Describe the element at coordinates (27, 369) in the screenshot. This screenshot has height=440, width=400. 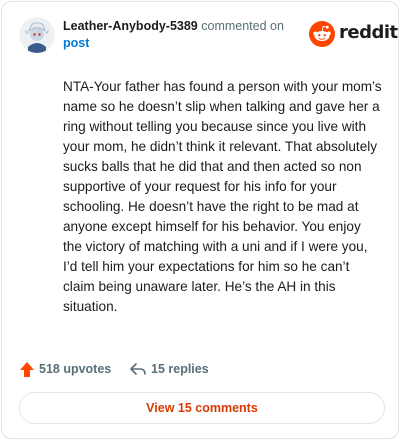
I see `upvote-arrow-icon` at that location.